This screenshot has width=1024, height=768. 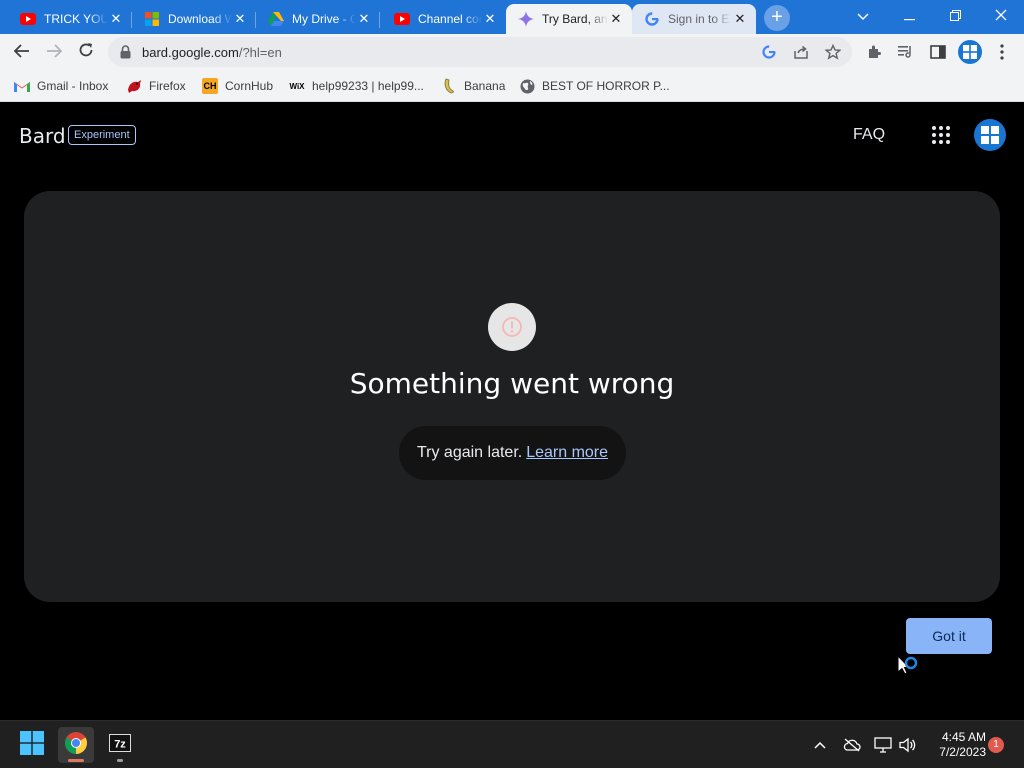 What do you see at coordinates (941, 135) in the screenshot?
I see `apps-grid-icon` at bounding box center [941, 135].